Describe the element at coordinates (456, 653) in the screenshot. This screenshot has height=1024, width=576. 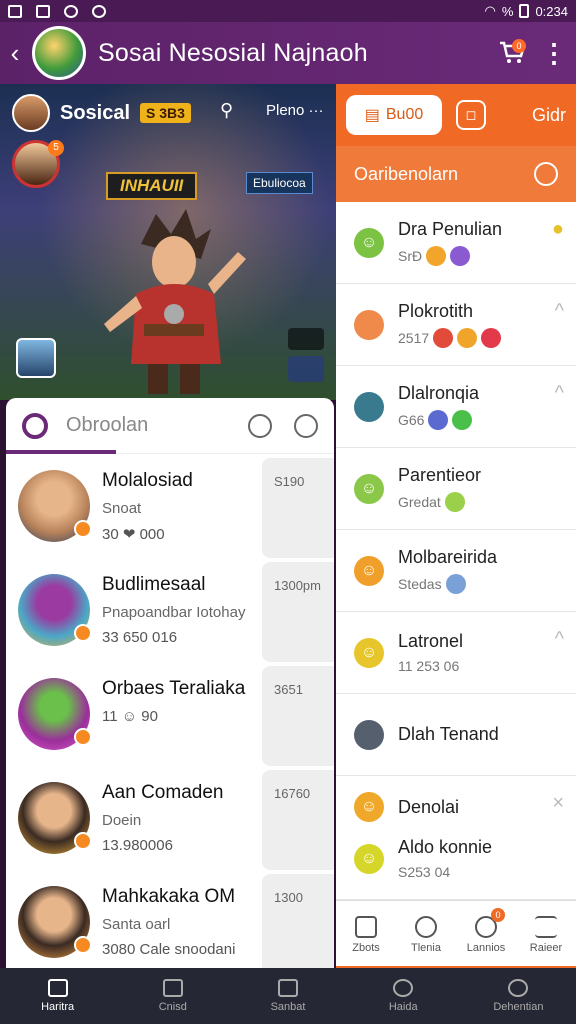
I see `list-item: ☺ Latronel 11 253 06 ^` at that location.